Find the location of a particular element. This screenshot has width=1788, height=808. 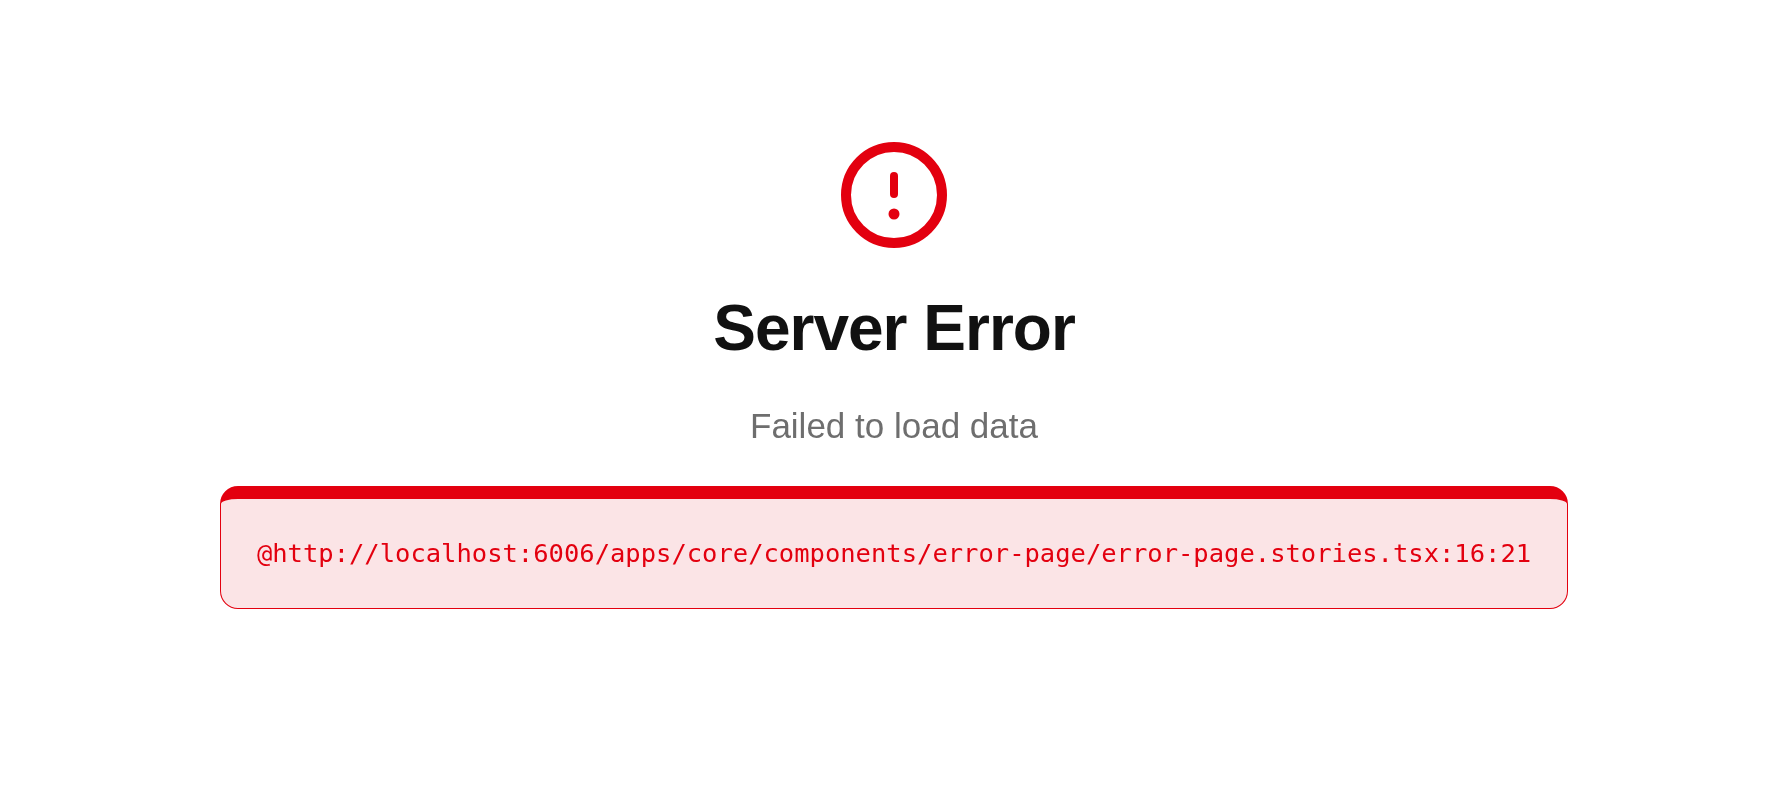

alert-icon is located at coordinates (894, 195).